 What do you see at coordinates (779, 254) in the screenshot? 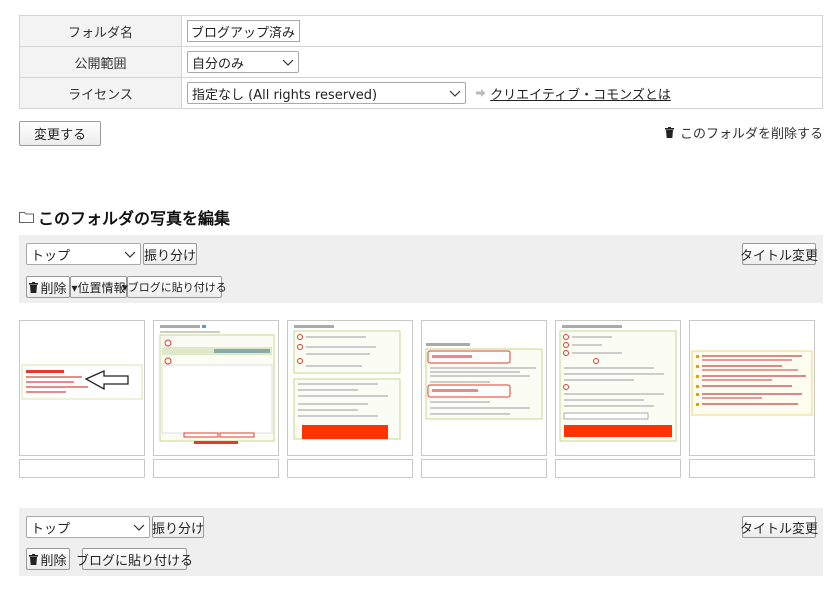
I see `rename-button-top: タイトル変更` at bounding box center [779, 254].